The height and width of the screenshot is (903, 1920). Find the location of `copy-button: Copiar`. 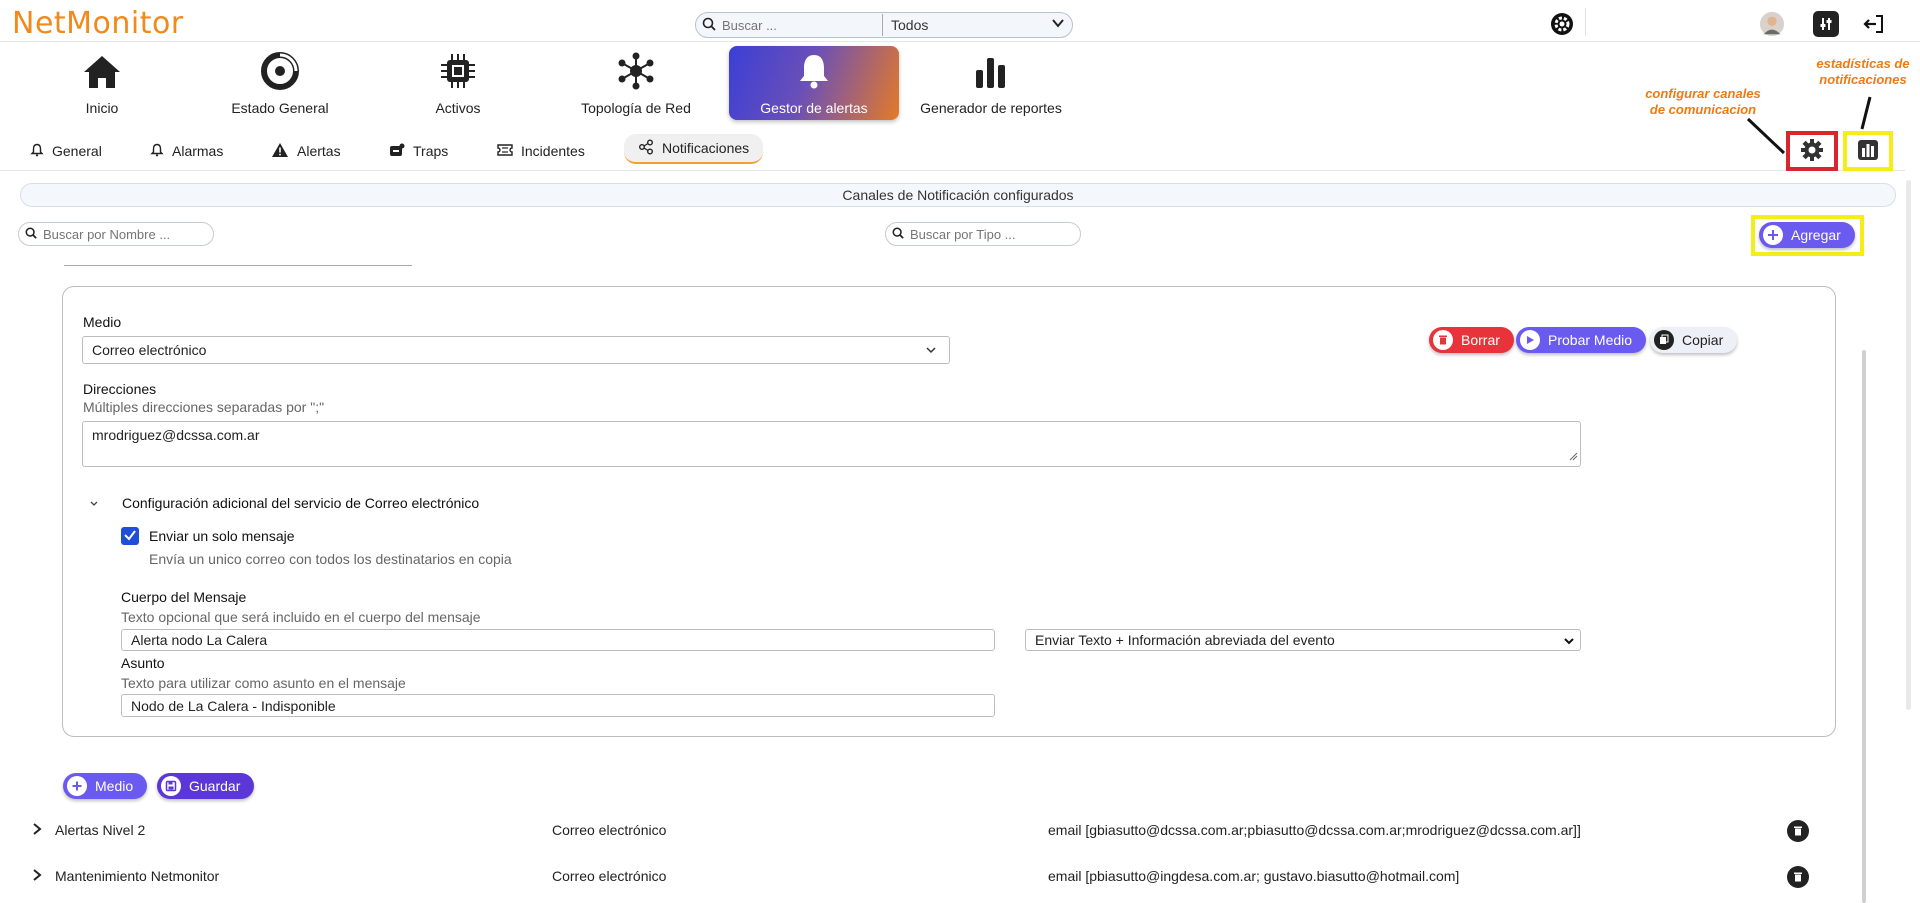

copy-button: Copiar is located at coordinates (1694, 340).